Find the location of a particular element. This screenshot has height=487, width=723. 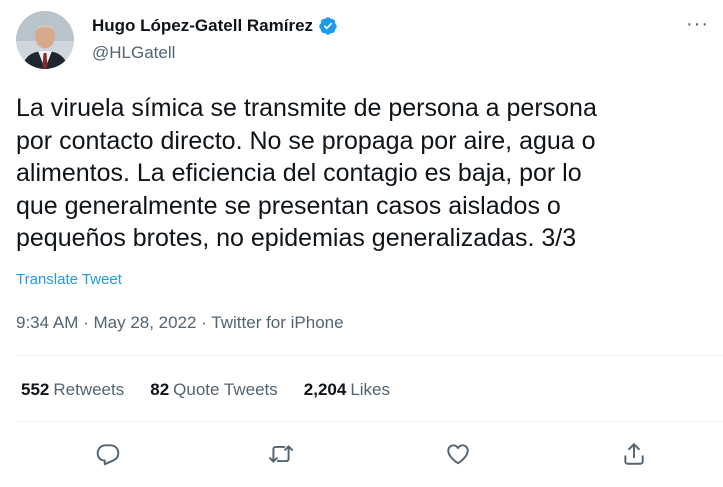

quote-tweets-stat: 82 Quote Tweets is located at coordinates (214, 390).